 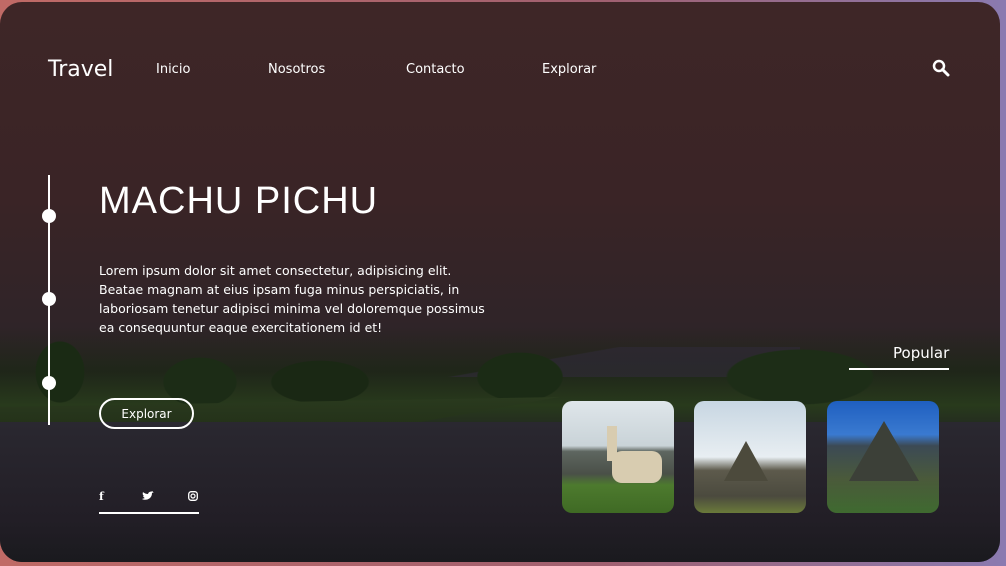 I want to click on nav-nosotros: Nosotros, so click(x=296, y=69).